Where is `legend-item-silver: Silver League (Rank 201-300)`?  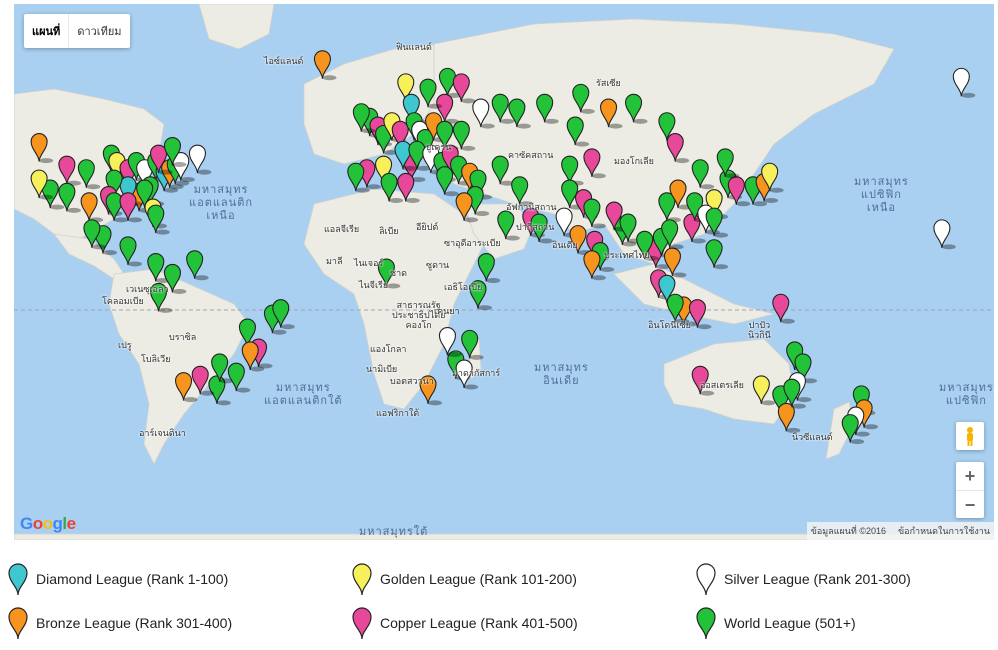 legend-item-silver: Silver League (Rank 201-300) is located at coordinates (803, 579).